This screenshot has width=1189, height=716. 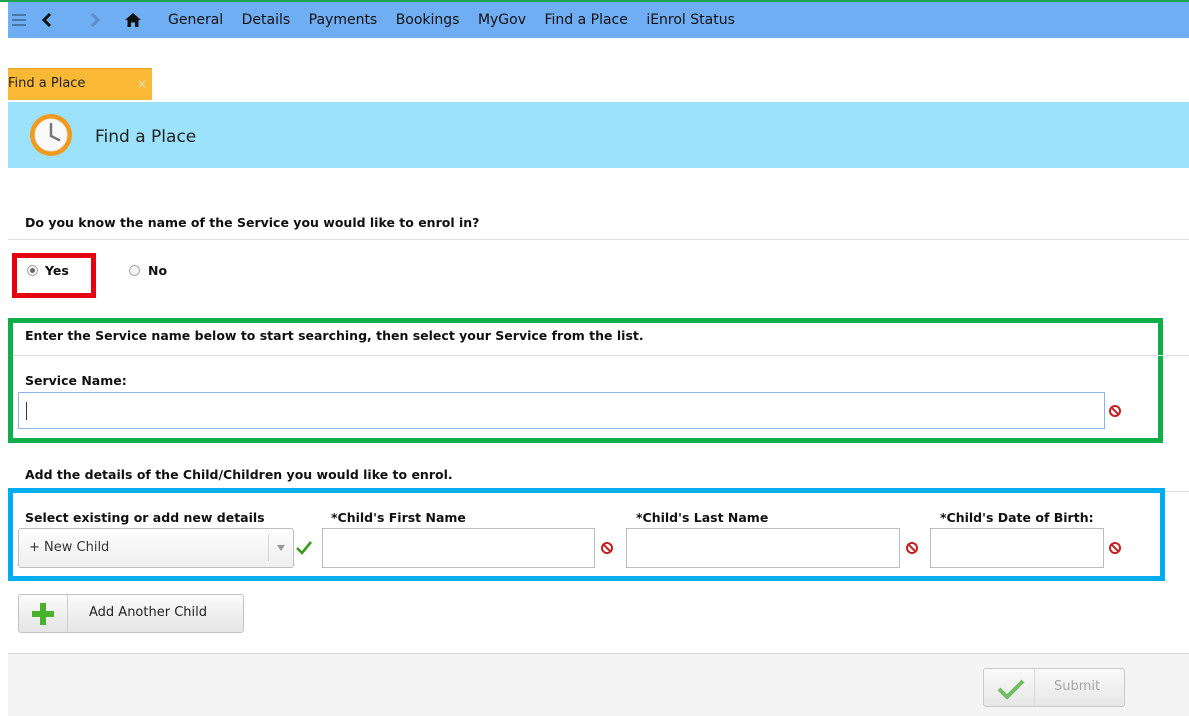 I want to click on service-name-label: Service Name:, so click(x=76, y=380).